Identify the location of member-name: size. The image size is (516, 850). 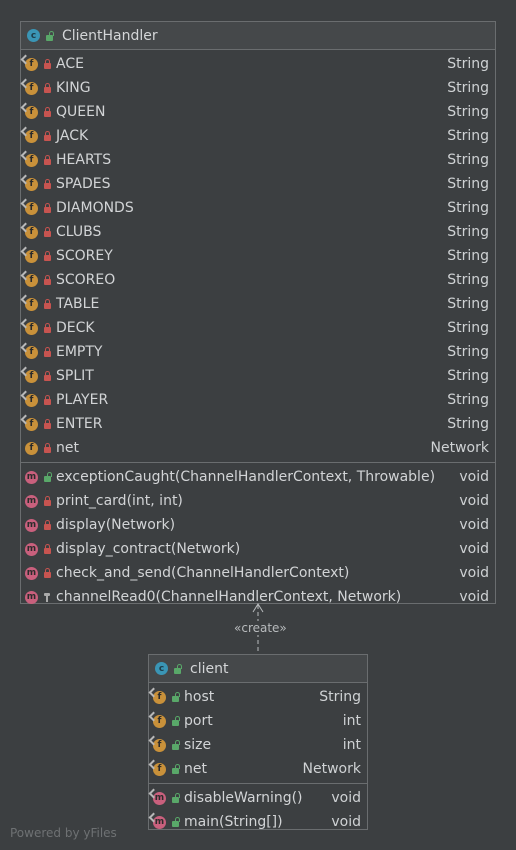
(198, 745).